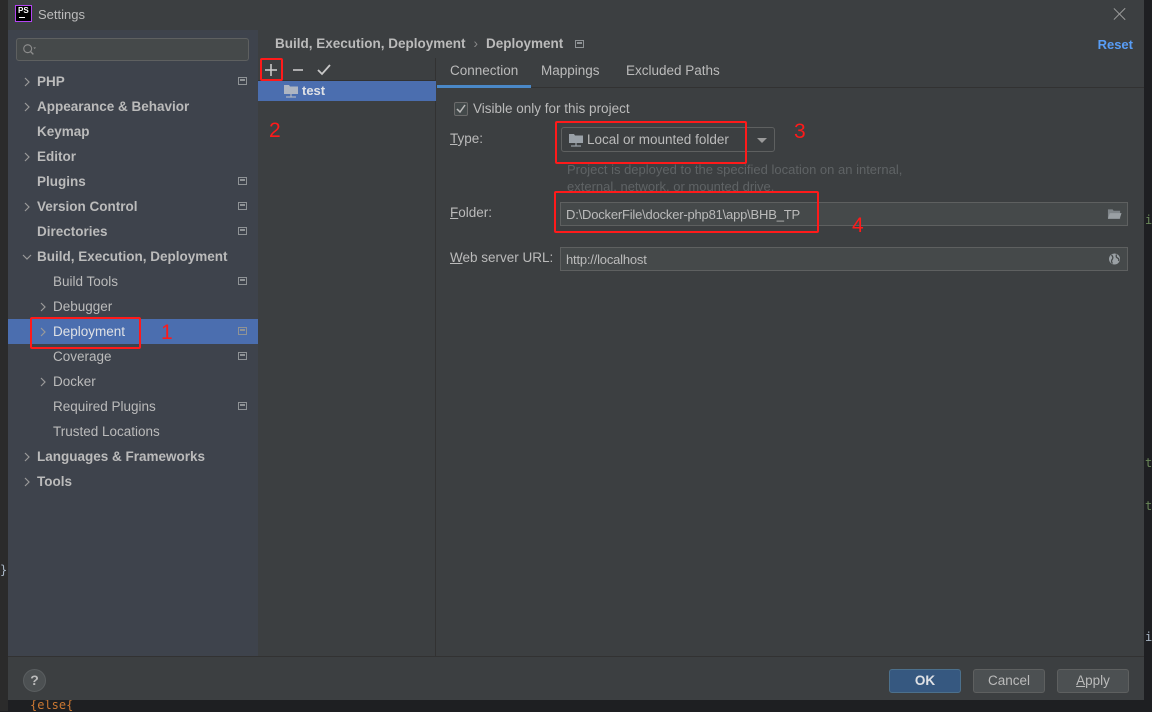 The height and width of the screenshot is (712, 1152). What do you see at coordinates (87, 206) in the screenshot?
I see `sidebar-item-label: Version Control` at bounding box center [87, 206].